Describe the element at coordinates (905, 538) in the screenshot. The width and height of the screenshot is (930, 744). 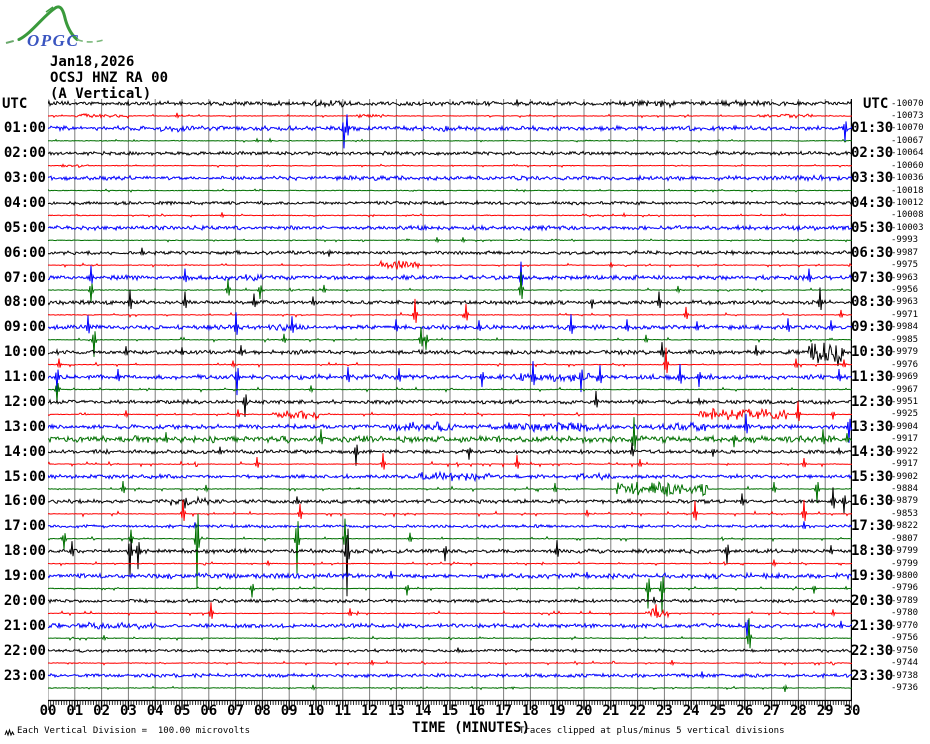
I see `trace-offset-value: -9807` at that location.